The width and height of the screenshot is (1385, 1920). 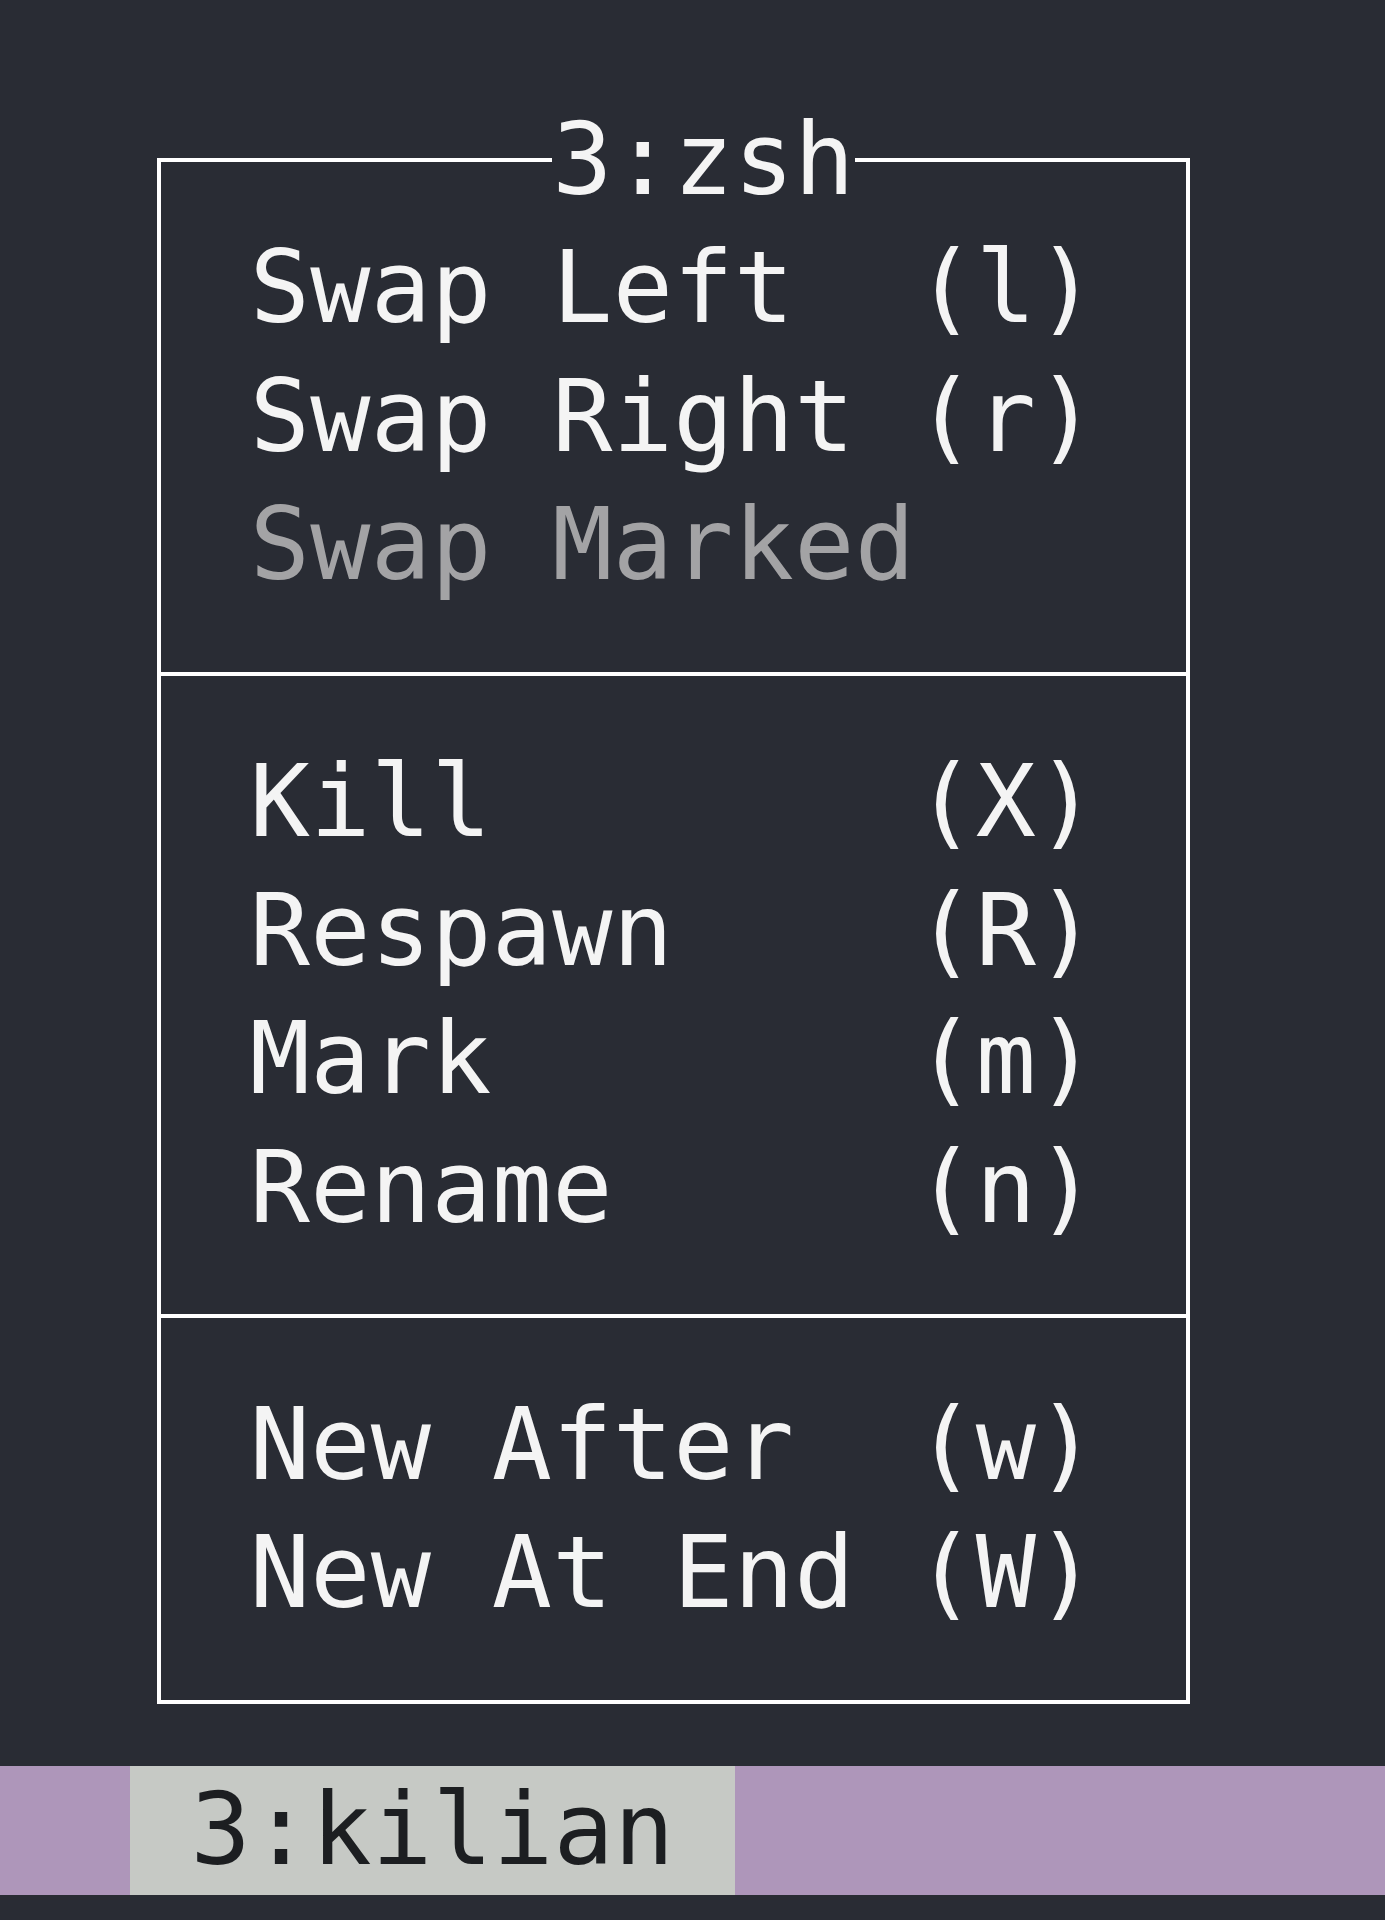 What do you see at coordinates (673, 1573) in the screenshot?
I see `menu-item: New At End (W)` at bounding box center [673, 1573].